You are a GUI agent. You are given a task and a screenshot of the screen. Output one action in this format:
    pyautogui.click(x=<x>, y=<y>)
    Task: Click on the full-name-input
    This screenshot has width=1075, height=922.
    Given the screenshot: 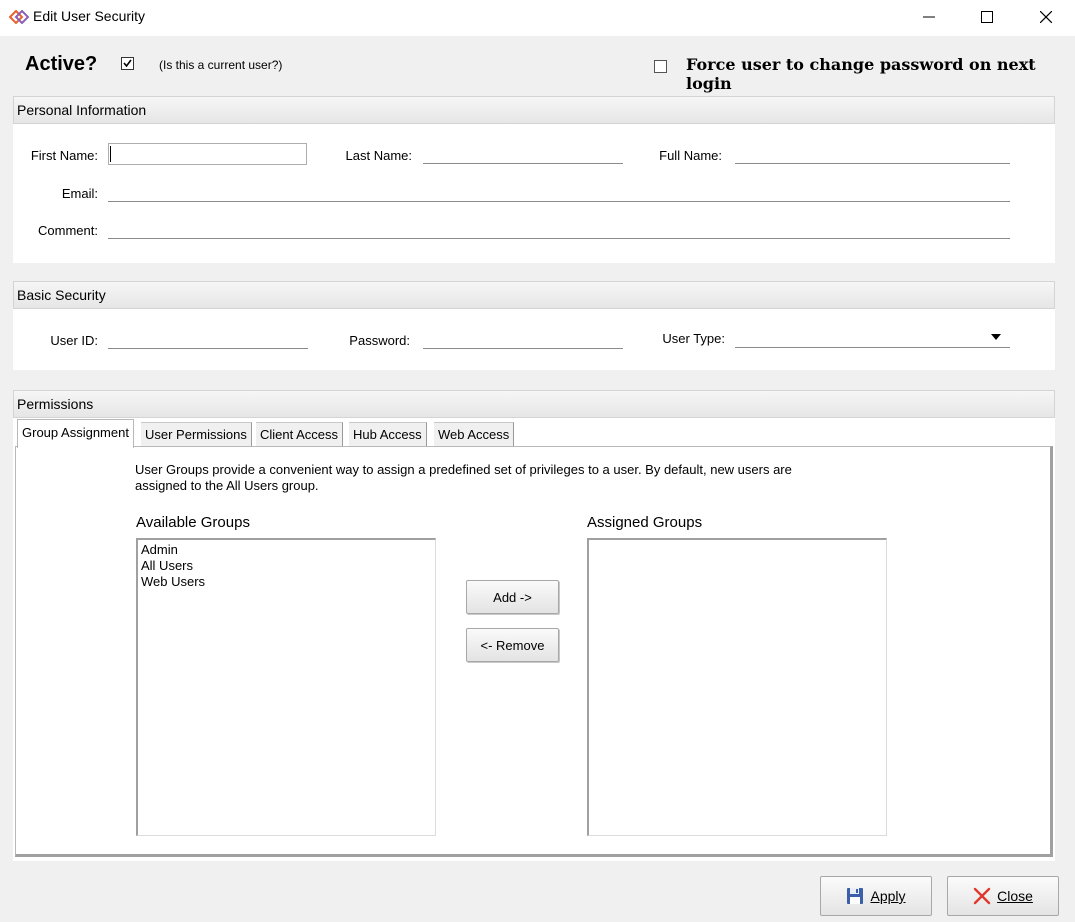 What is the action you would take?
    pyautogui.click(x=872, y=154)
    